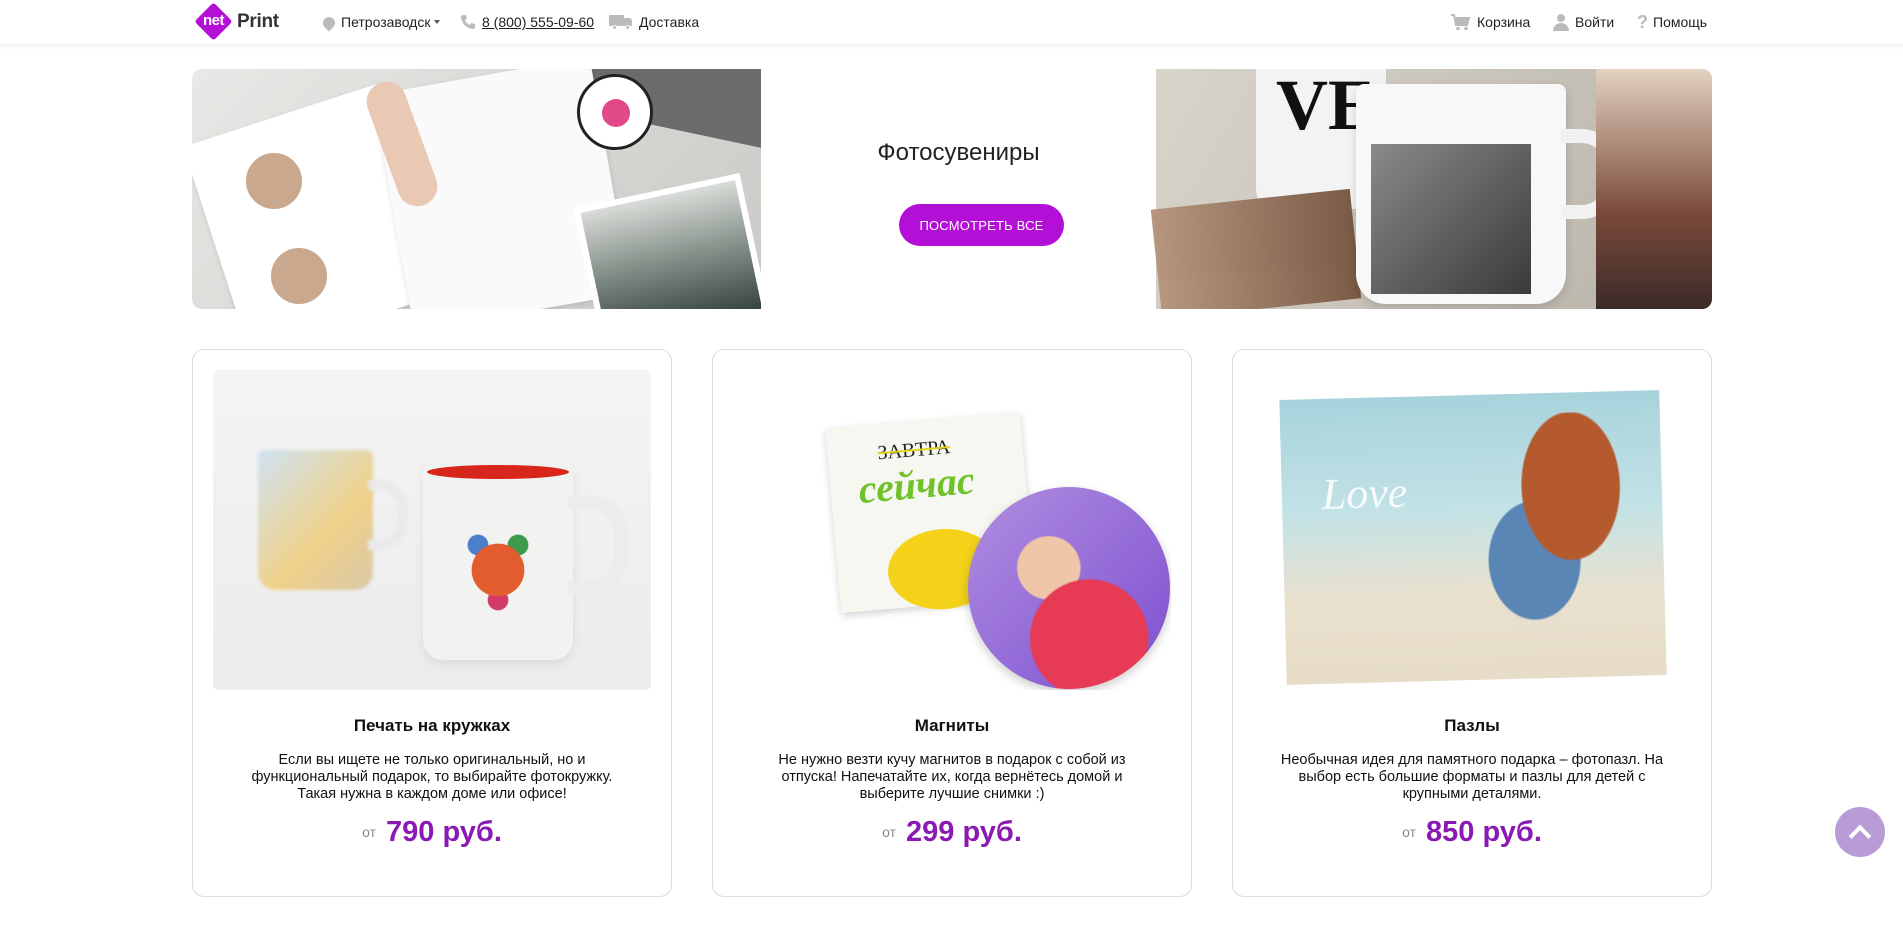 The image size is (1903, 927). What do you see at coordinates (386, 22) in the screenshot?
I see `city-label: Петрозаводск` at bounding box center [386, 22].